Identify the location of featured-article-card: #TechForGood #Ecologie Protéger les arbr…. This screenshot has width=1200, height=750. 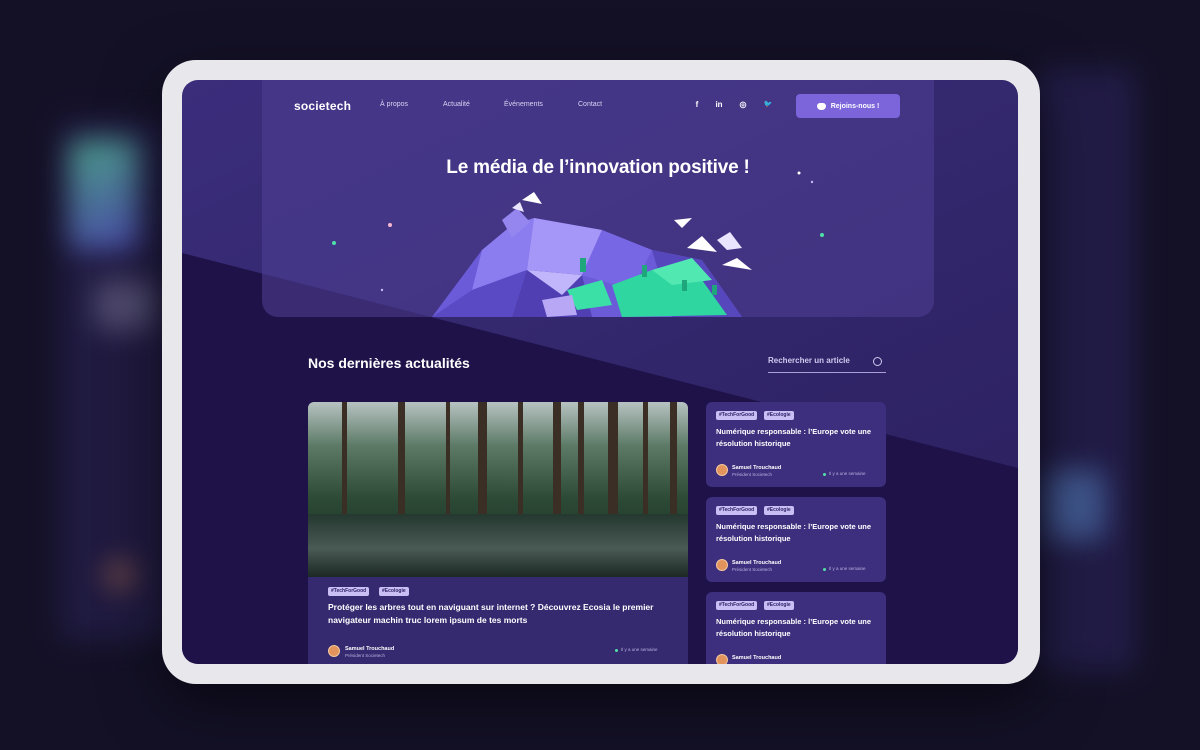
(498, 533).